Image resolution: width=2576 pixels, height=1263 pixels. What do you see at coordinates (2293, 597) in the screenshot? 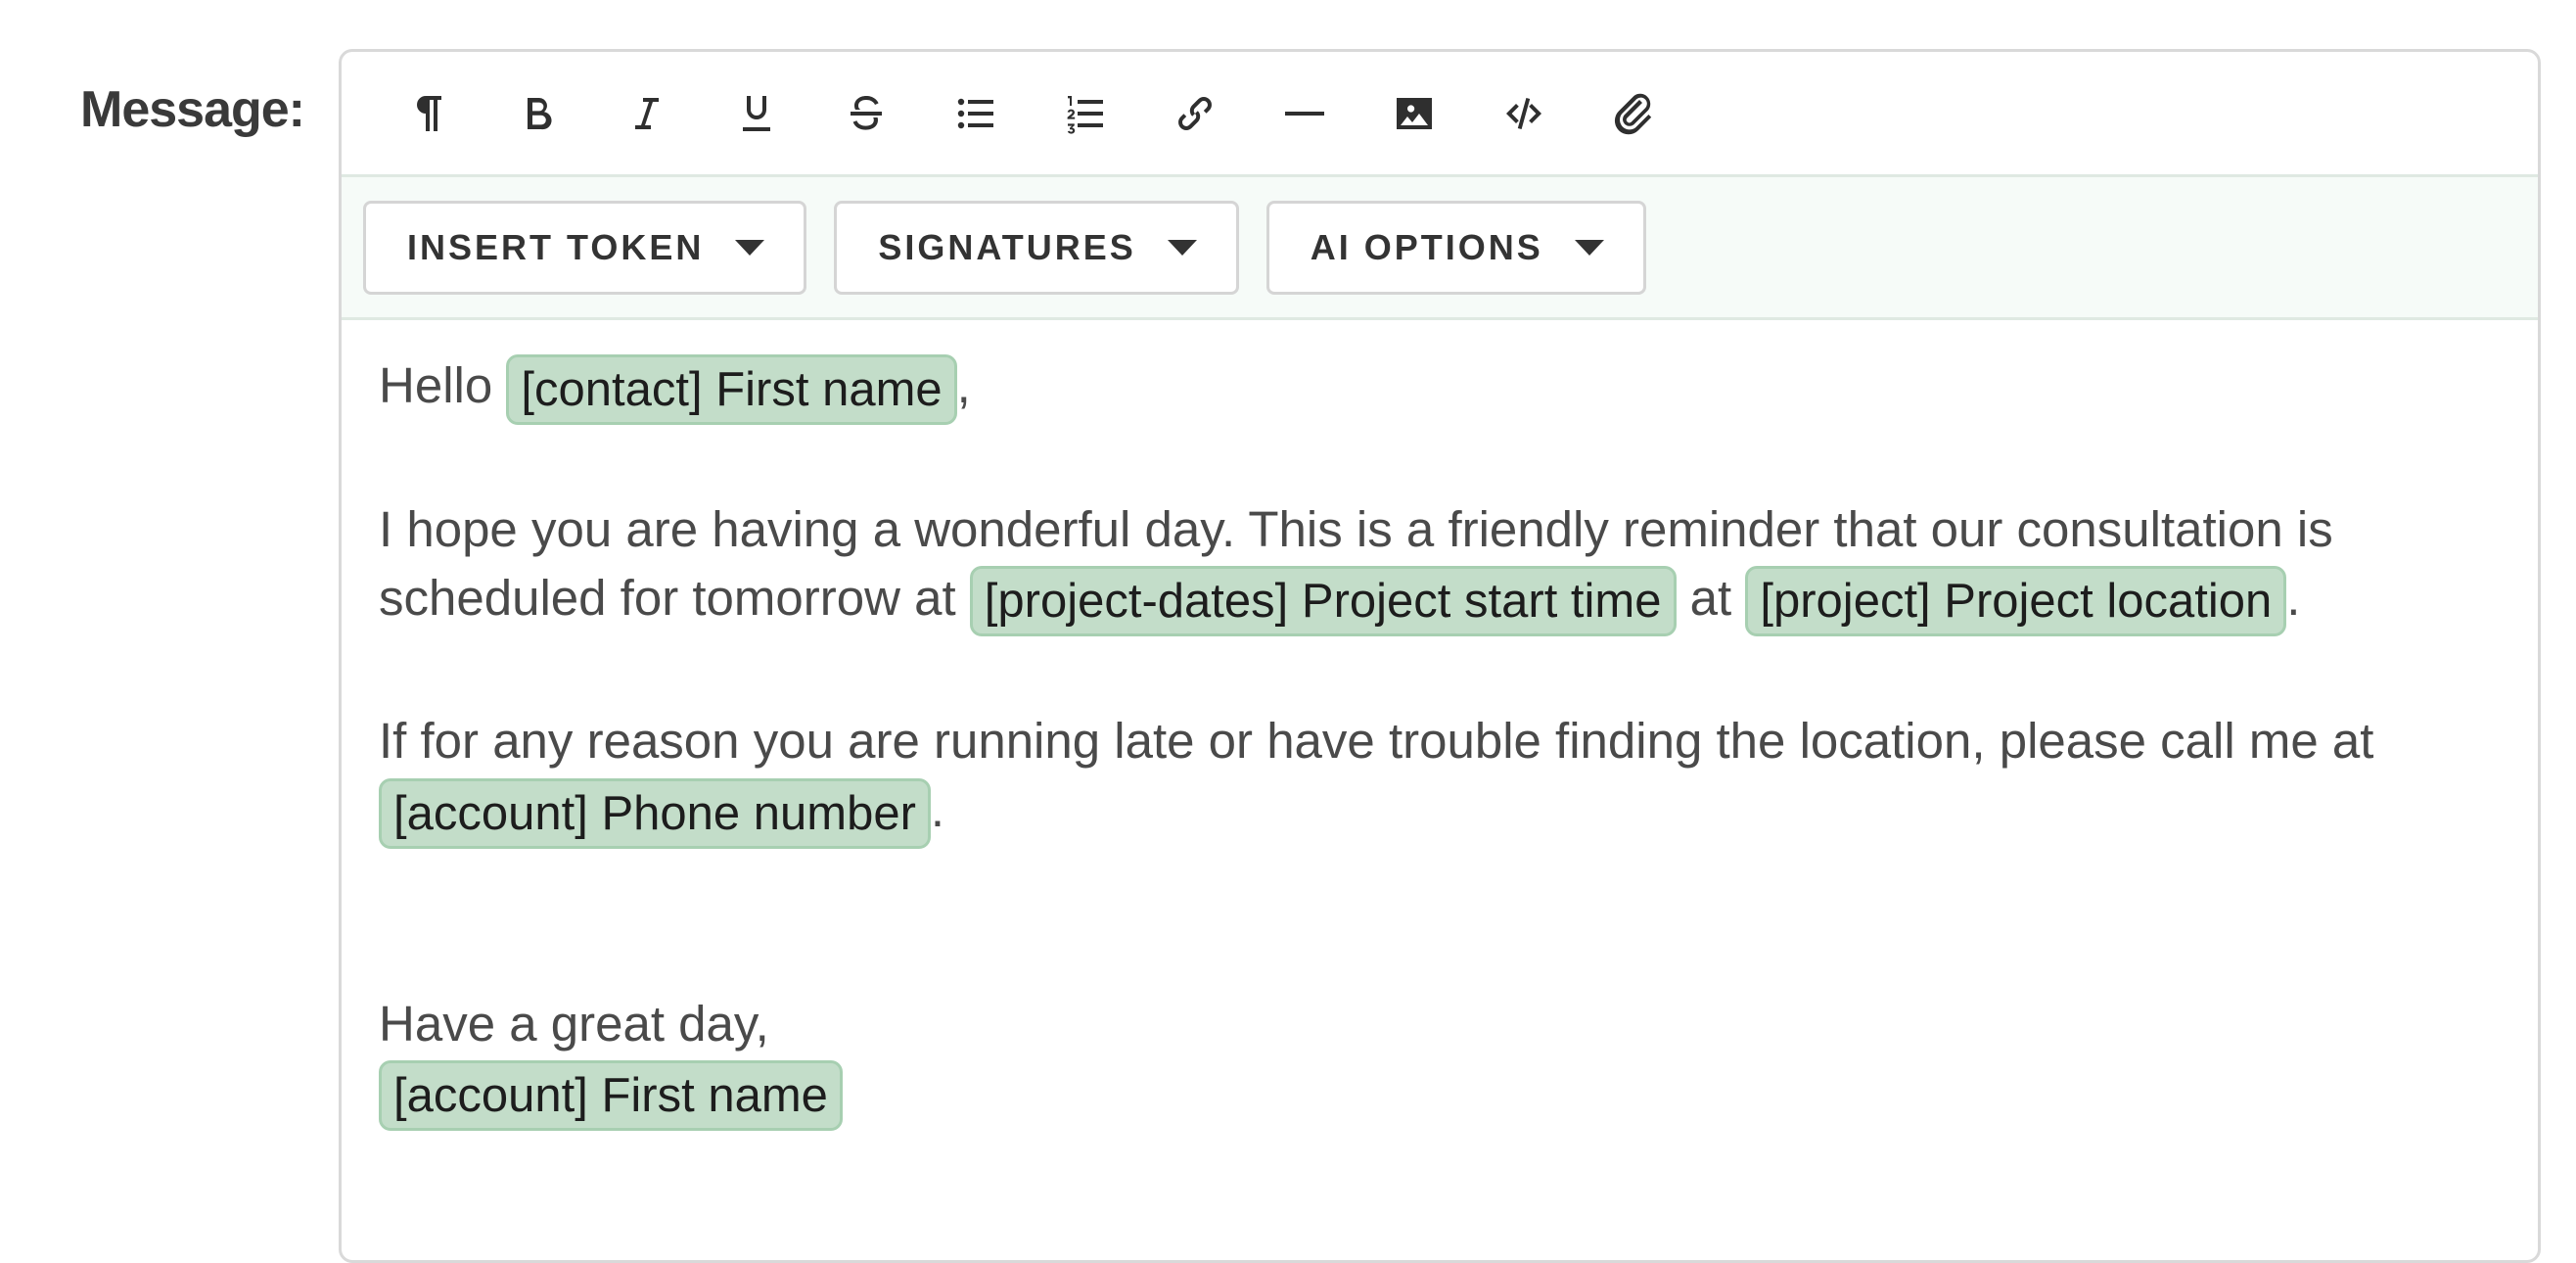
I see `reminder-end: .` at bounding box center [2293, 597].